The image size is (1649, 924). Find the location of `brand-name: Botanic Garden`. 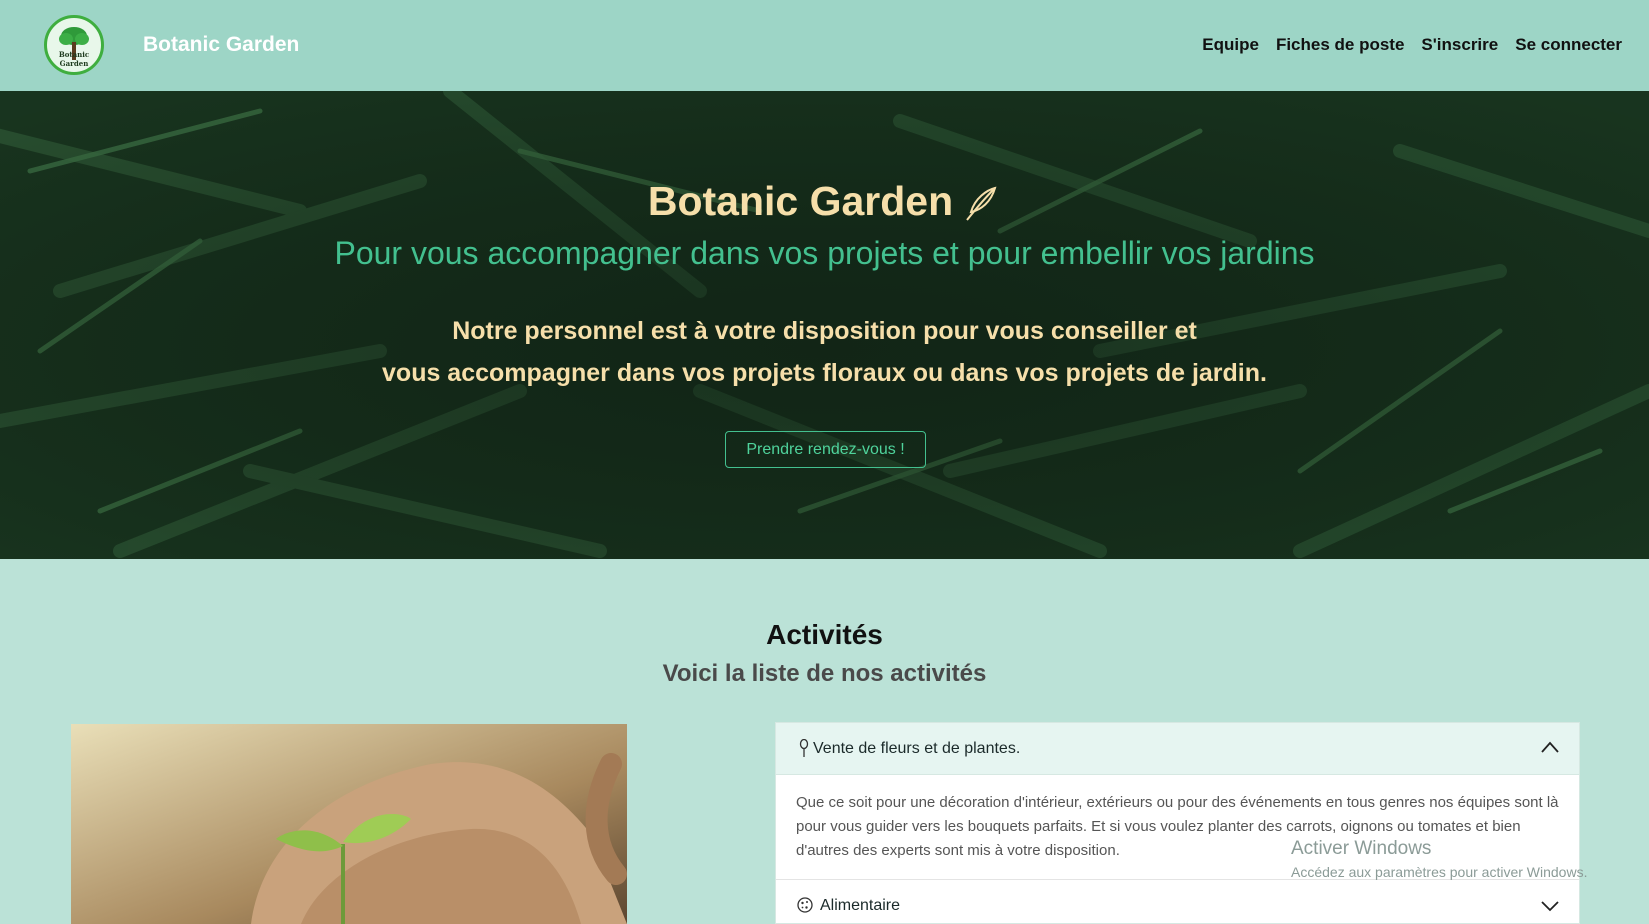

brand-name: Botanic Garden is located at coordinates (221, 45).